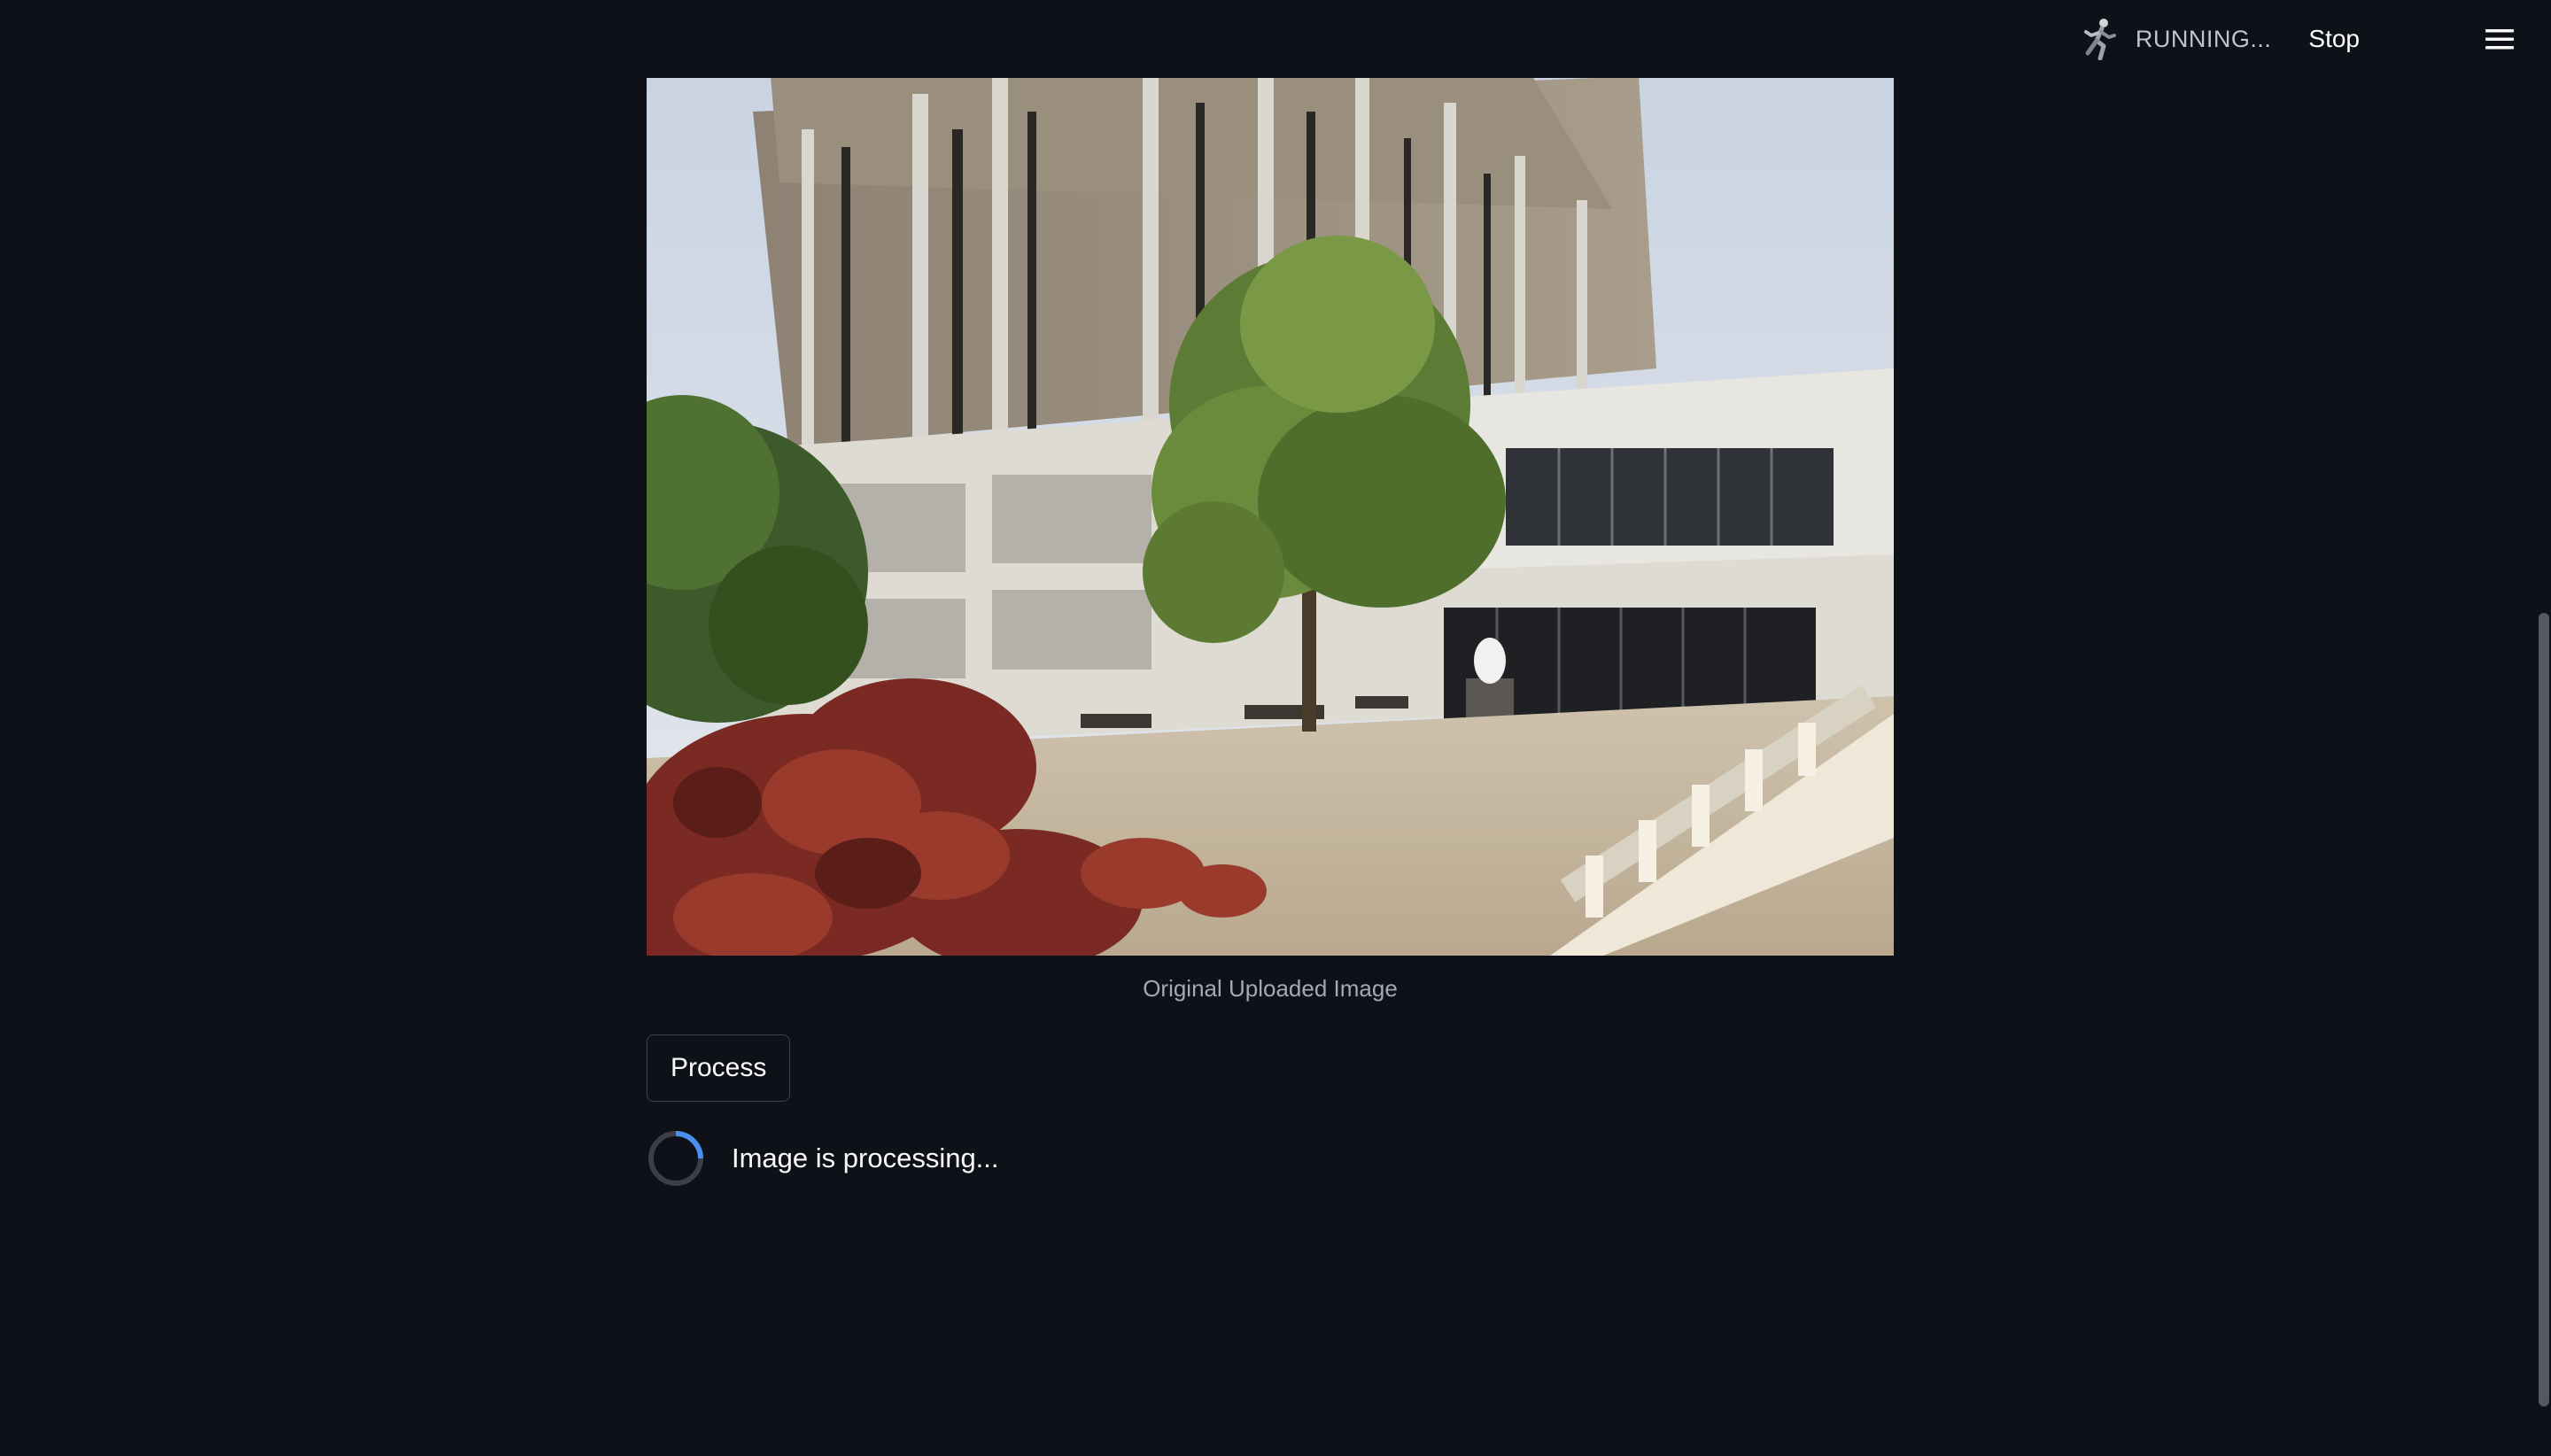 The image size is (2551, 1456). Describe the element at coordinates (2334, 38) in the screenshot. I see `stop-button: Stop` at that location.